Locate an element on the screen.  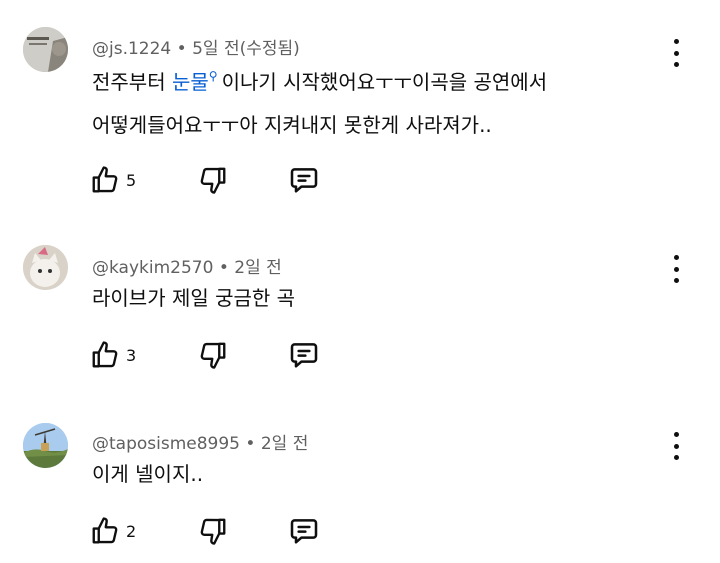
author-handle: @taposisme8995 is located at coordinates (166, 444).